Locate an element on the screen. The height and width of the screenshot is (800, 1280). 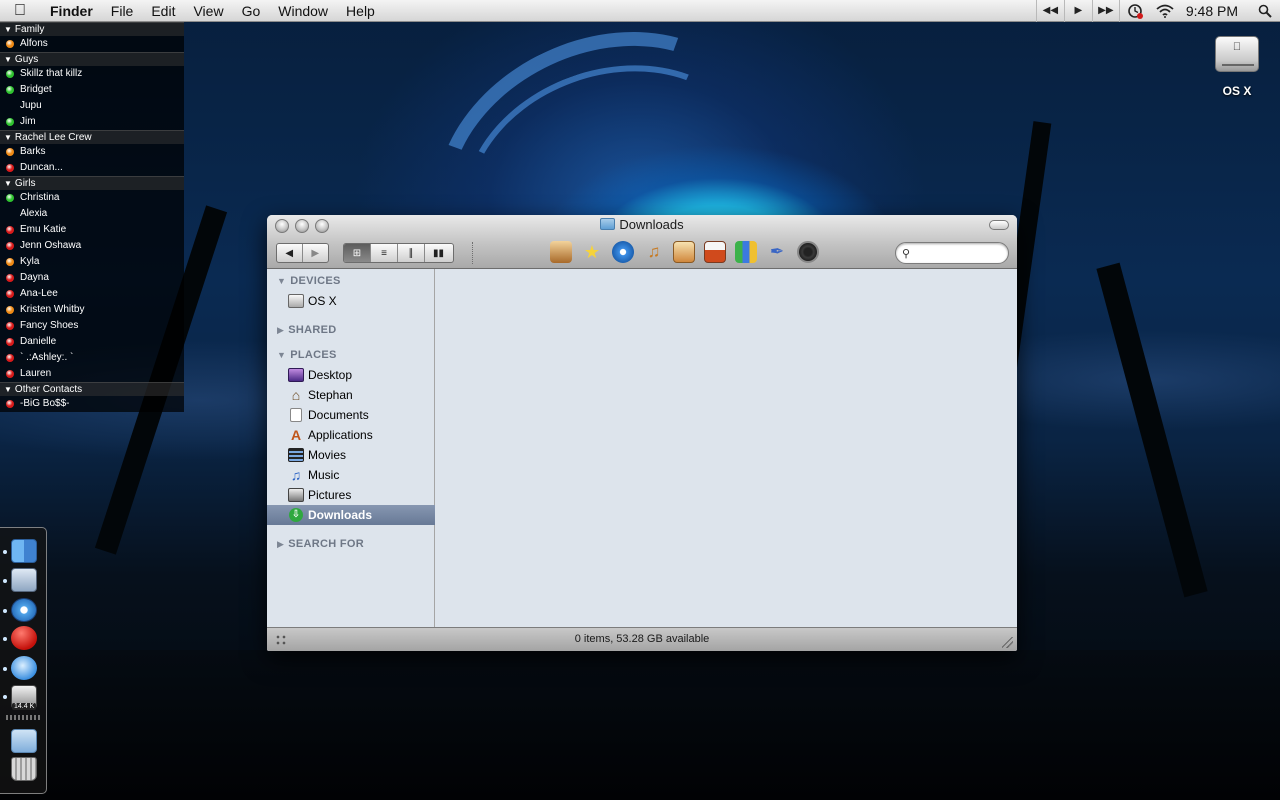
garageband-icon: ♫ is located at coordinates (654, 252).